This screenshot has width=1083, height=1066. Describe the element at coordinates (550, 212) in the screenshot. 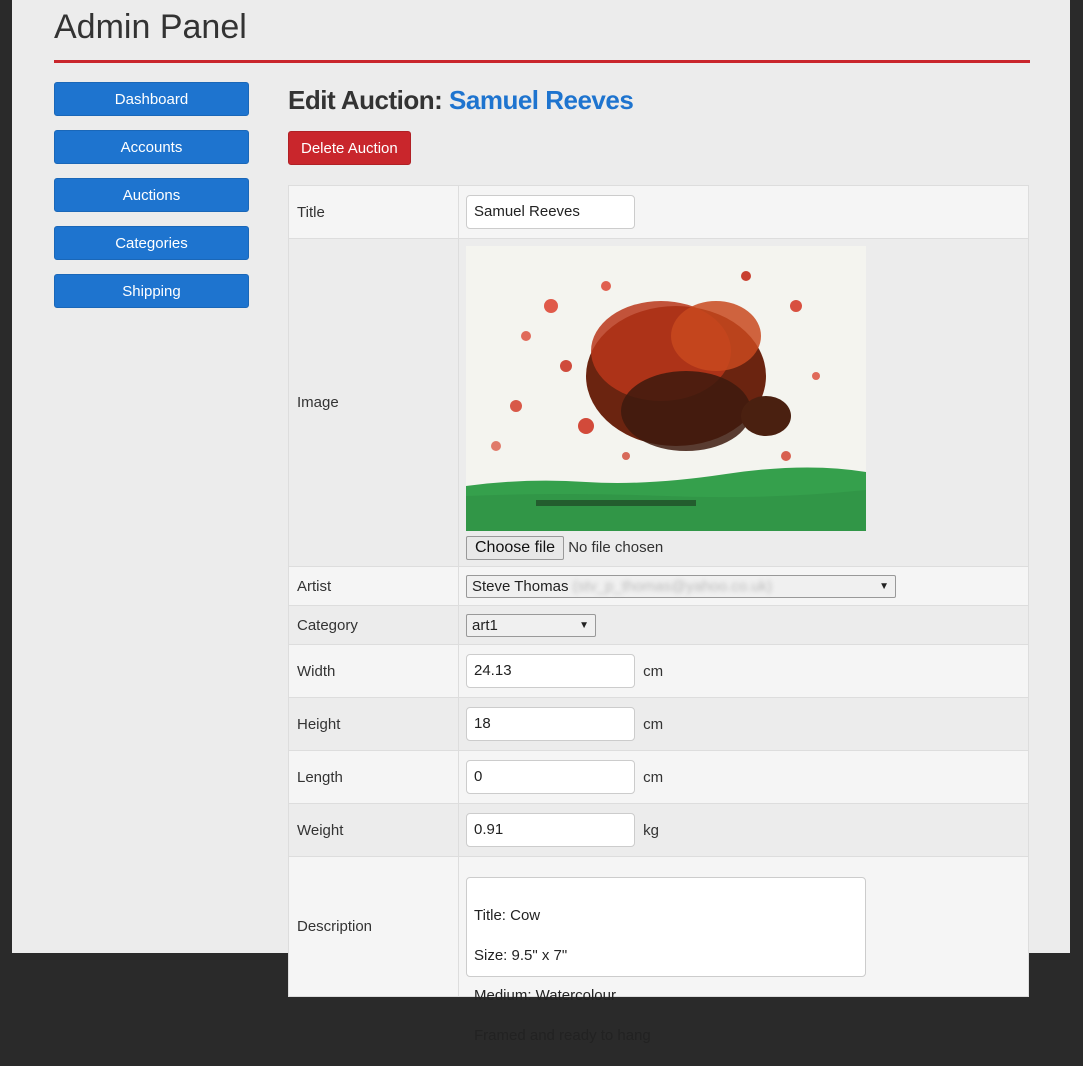

I see `title-input: Samuel Reeves` at that location.